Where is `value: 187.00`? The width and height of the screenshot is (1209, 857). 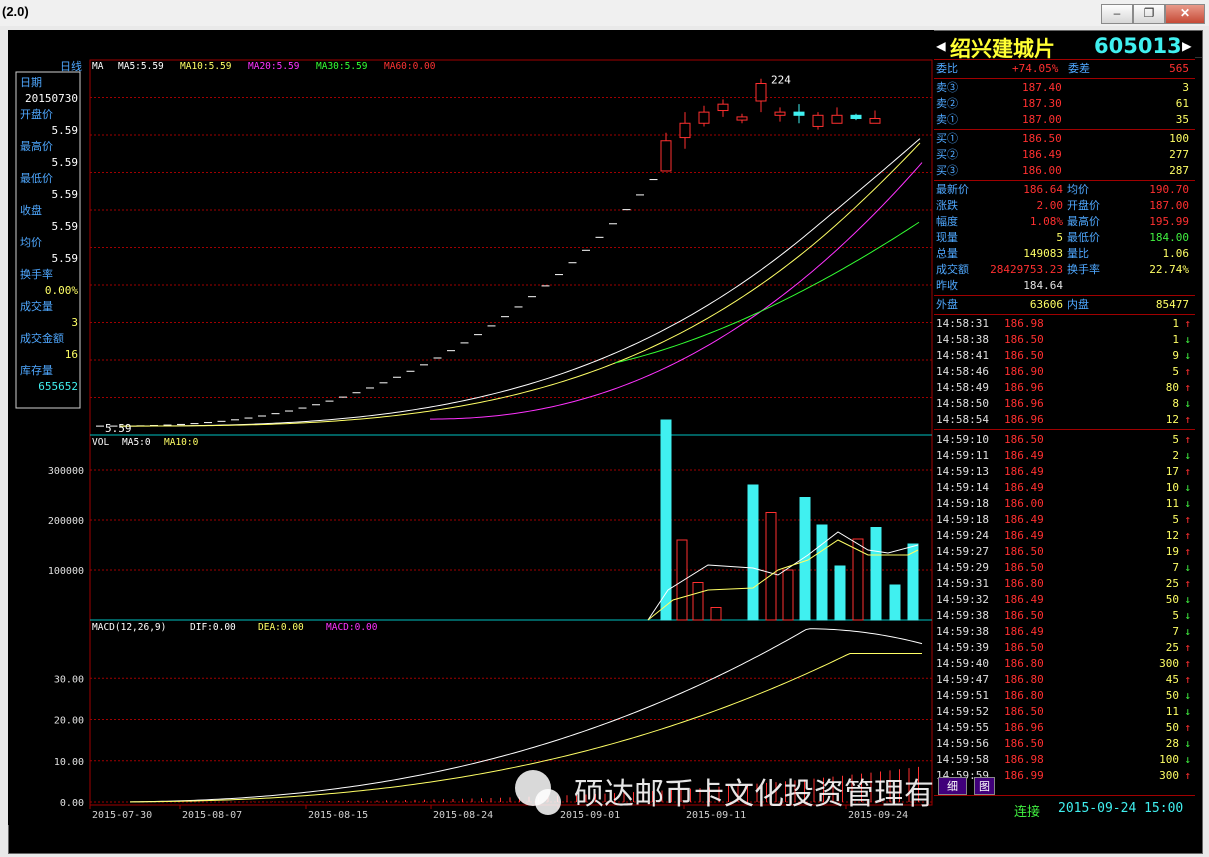 value: 187.00 is located at coordinates (1169, 205).